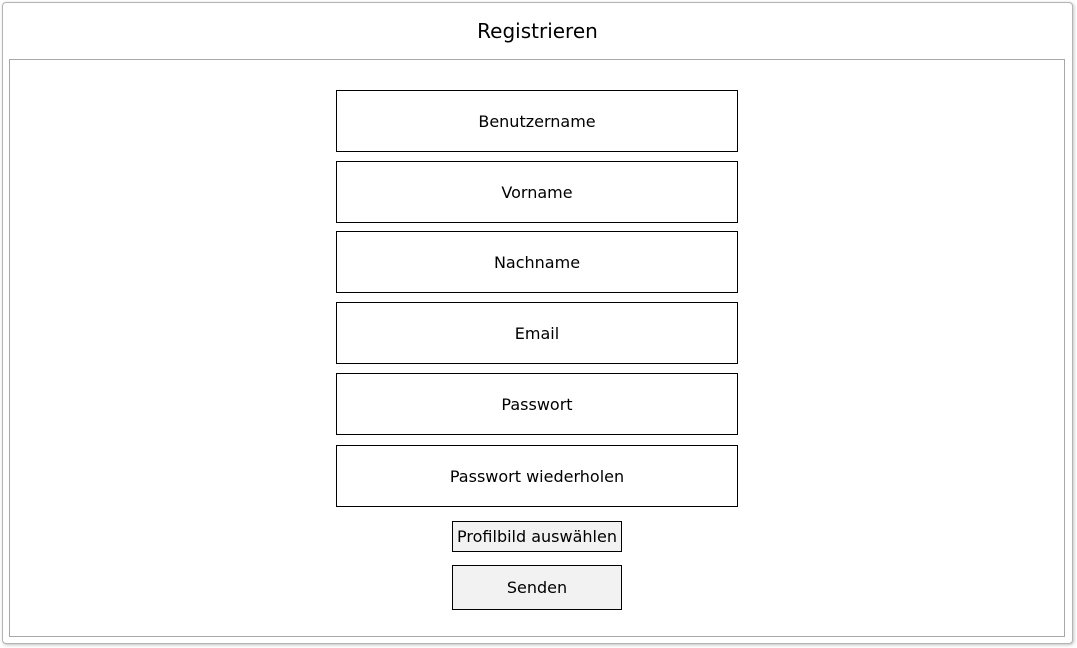  What do you see at coordinates (537, 587) in the screenshot?
I see `submit-button: Senden` at bounding box center [537, 587].